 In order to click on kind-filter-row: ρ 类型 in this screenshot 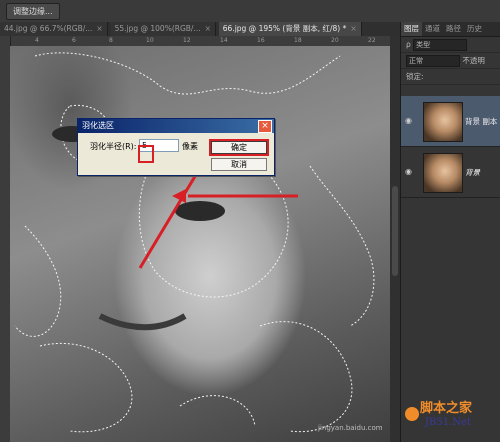, I will do `click(450, 45)`.